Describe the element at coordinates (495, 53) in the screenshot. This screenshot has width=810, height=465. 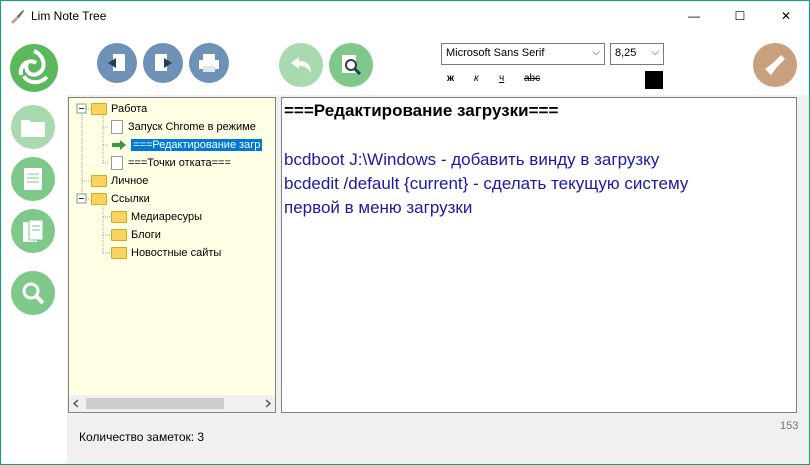
I see `font-family-value: Microsoft Sans Serif` at that location.